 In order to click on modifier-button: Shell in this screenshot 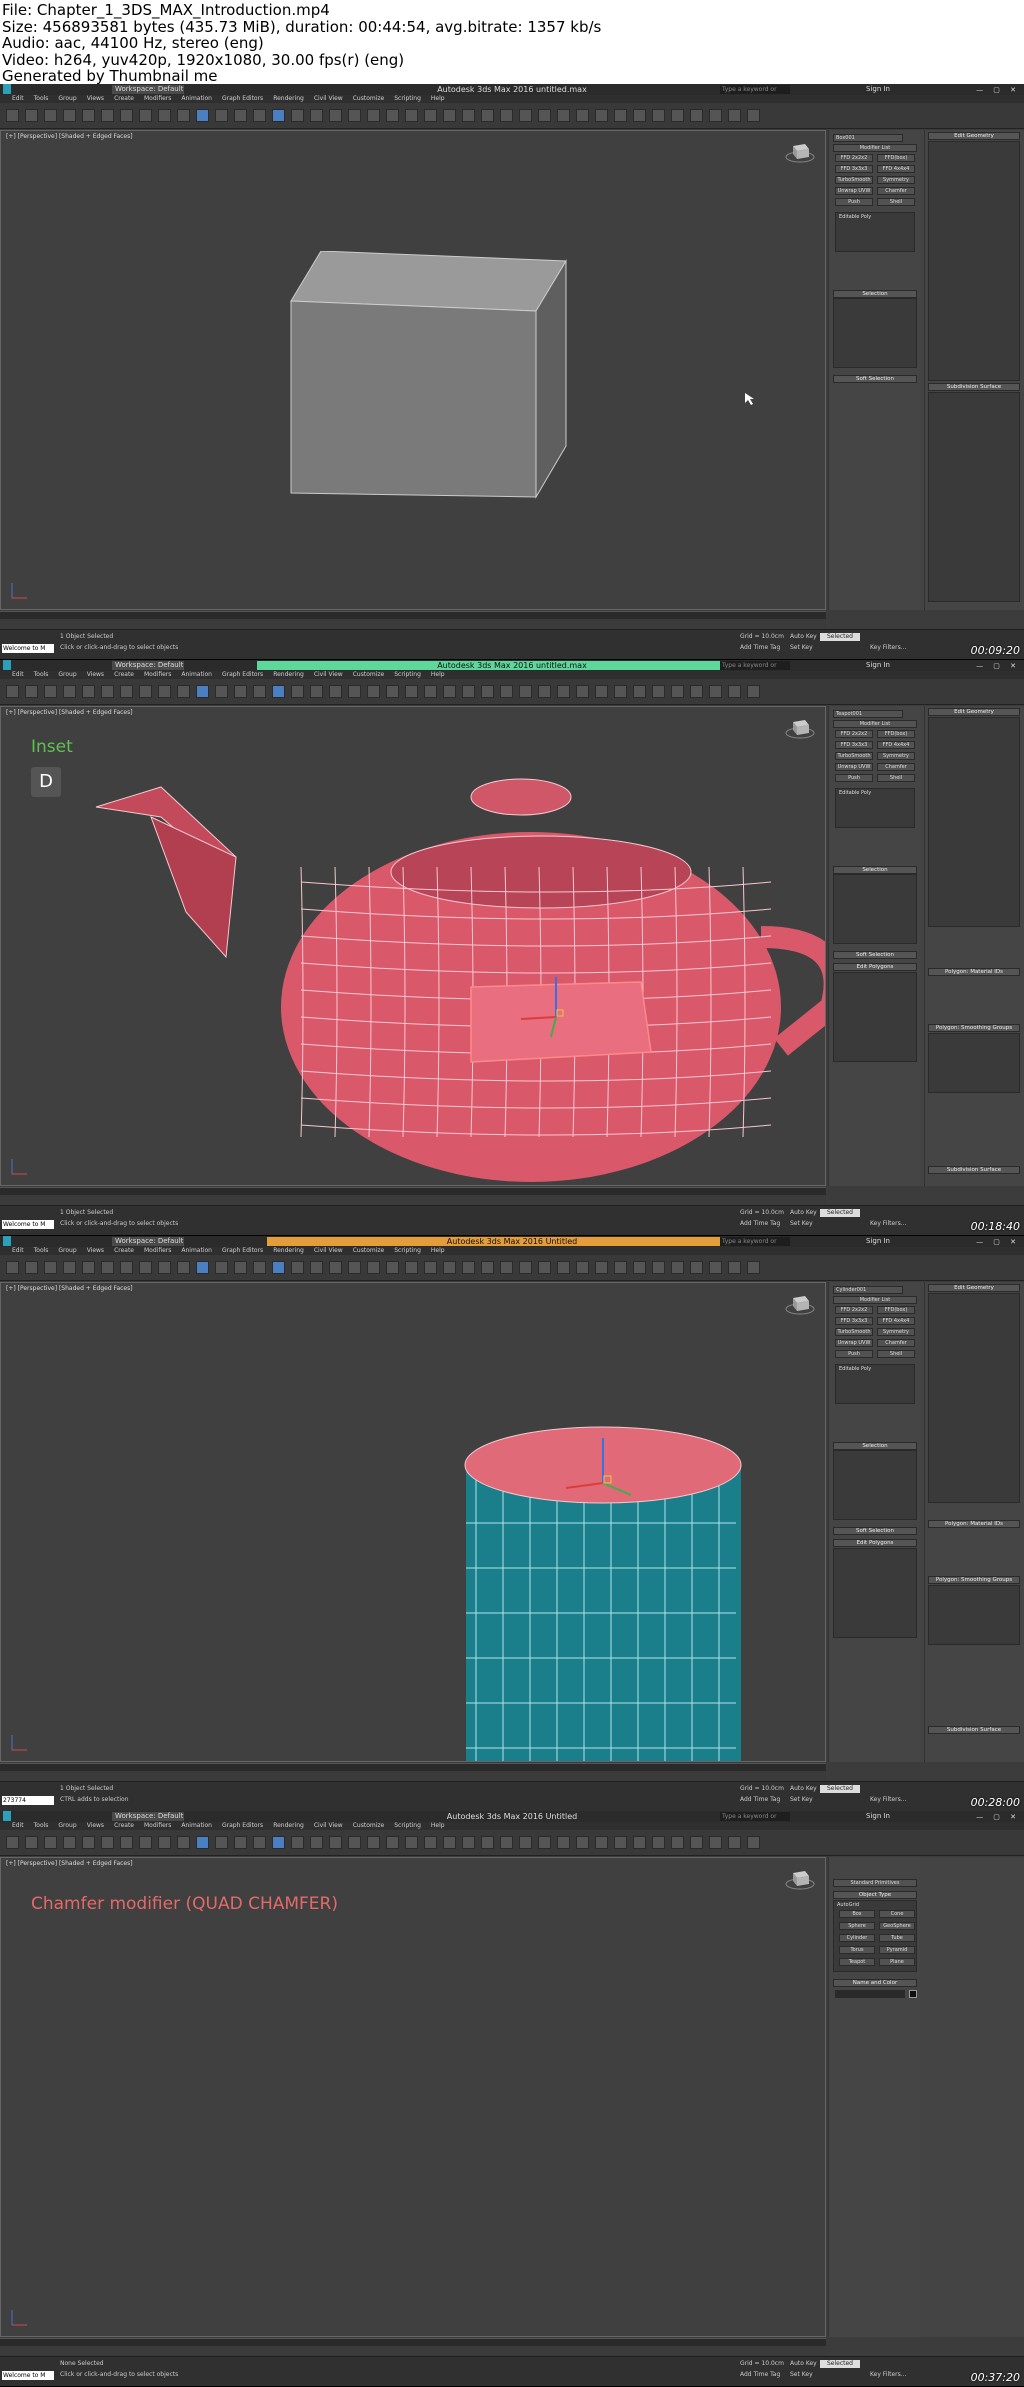, I will do `click(896, 1354)`.